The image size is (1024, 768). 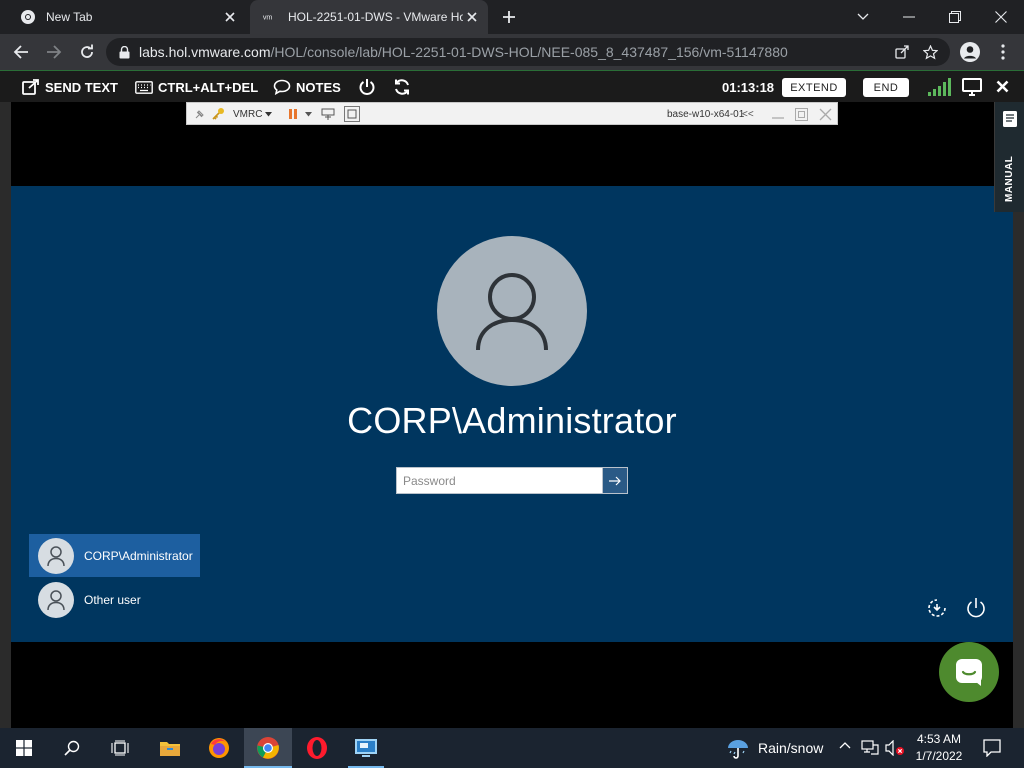 I want to click on profile-avatar-icon, so click(x=970, y=52).